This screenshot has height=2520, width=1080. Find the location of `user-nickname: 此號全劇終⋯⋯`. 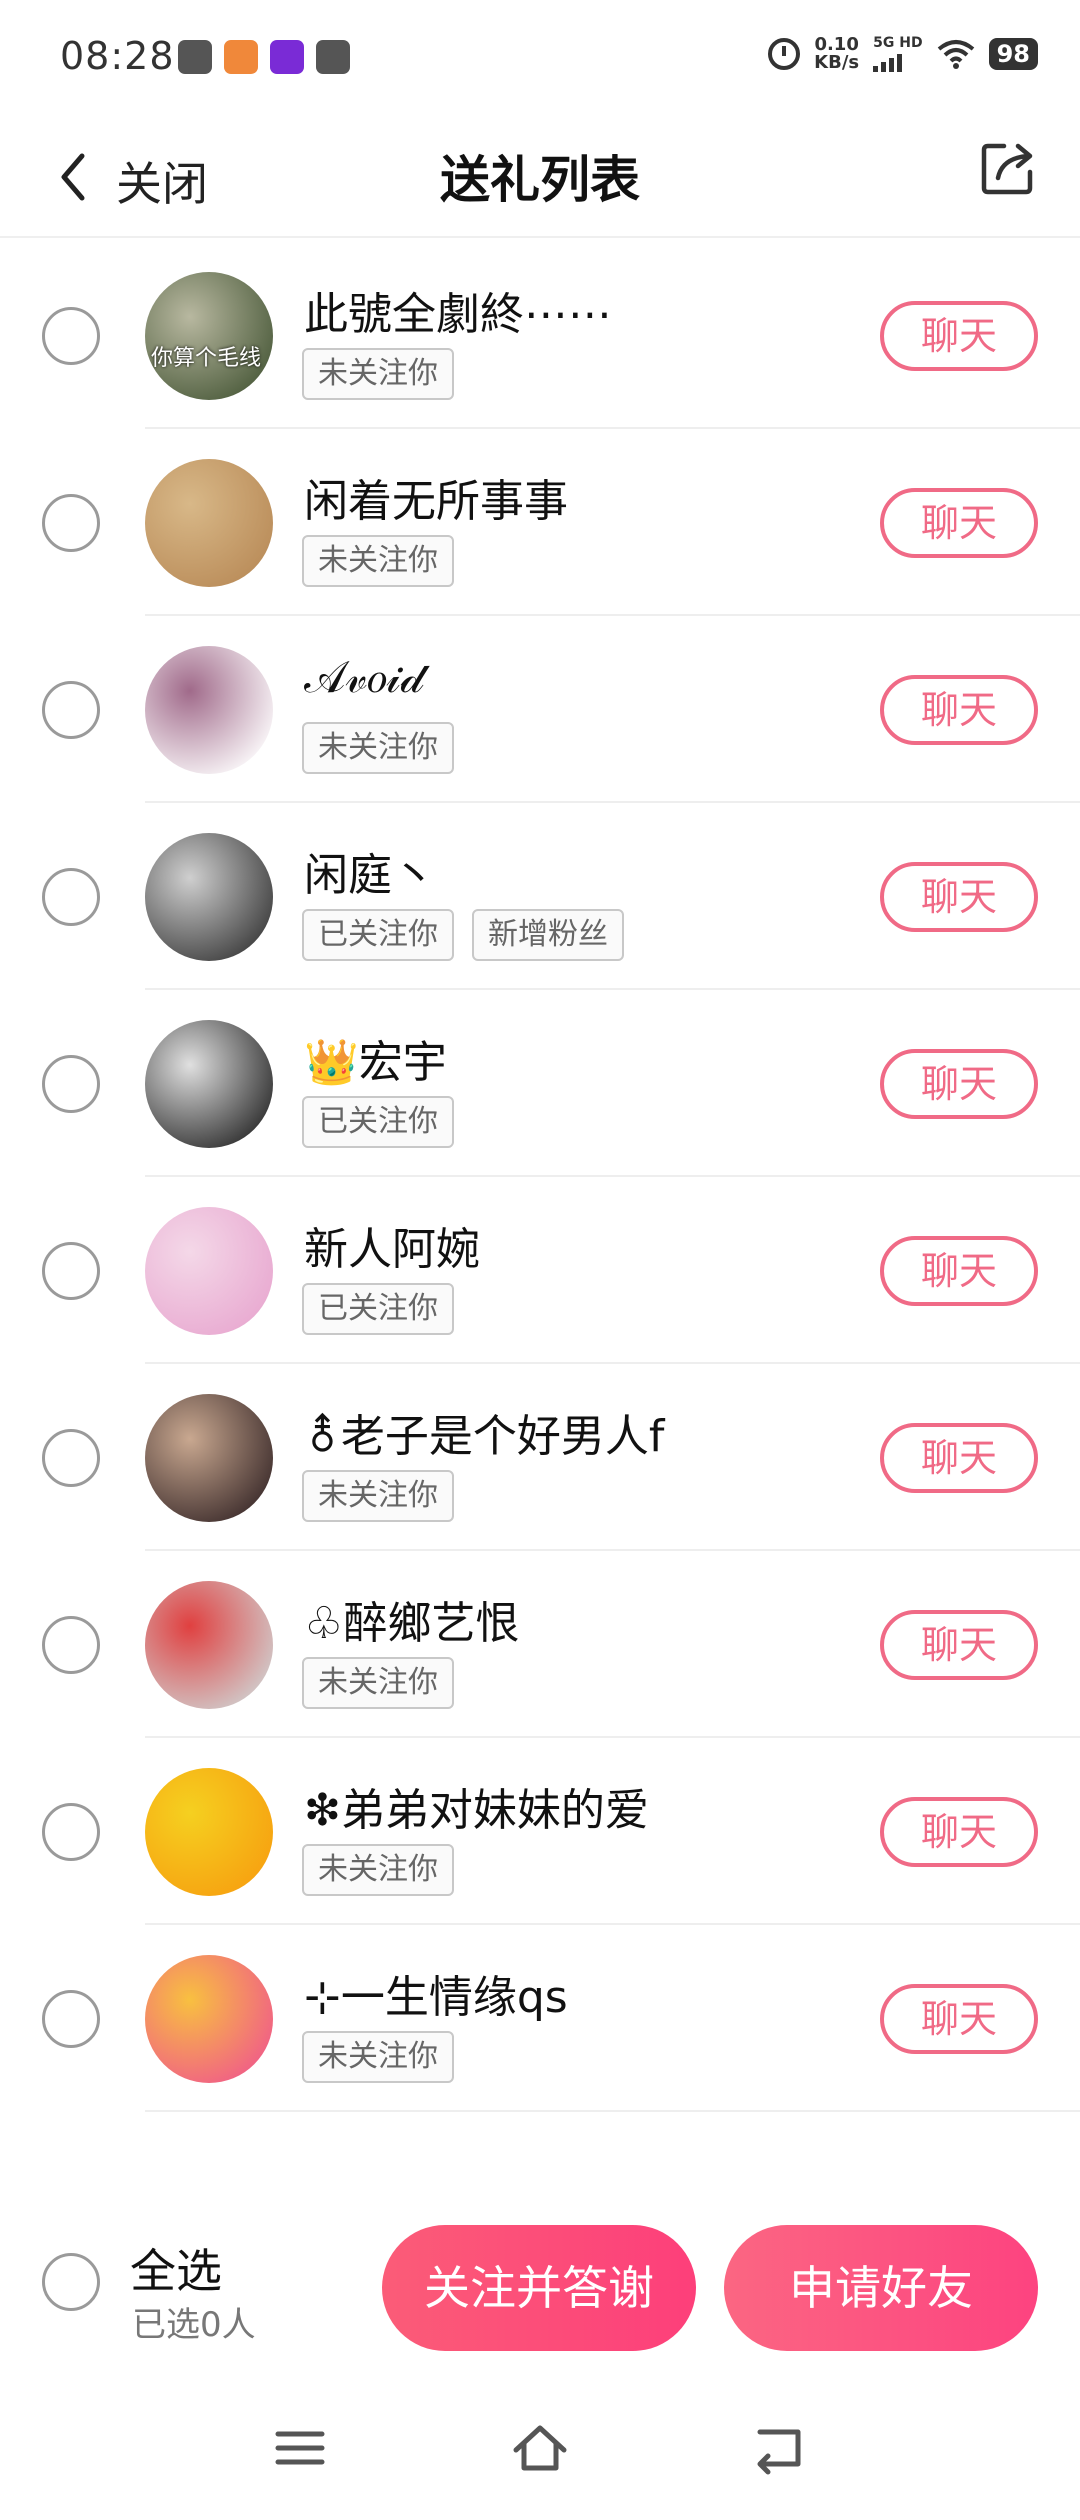

user-nickname: 此號全劇終⋯⋯ is located at coordinates (458, 314).